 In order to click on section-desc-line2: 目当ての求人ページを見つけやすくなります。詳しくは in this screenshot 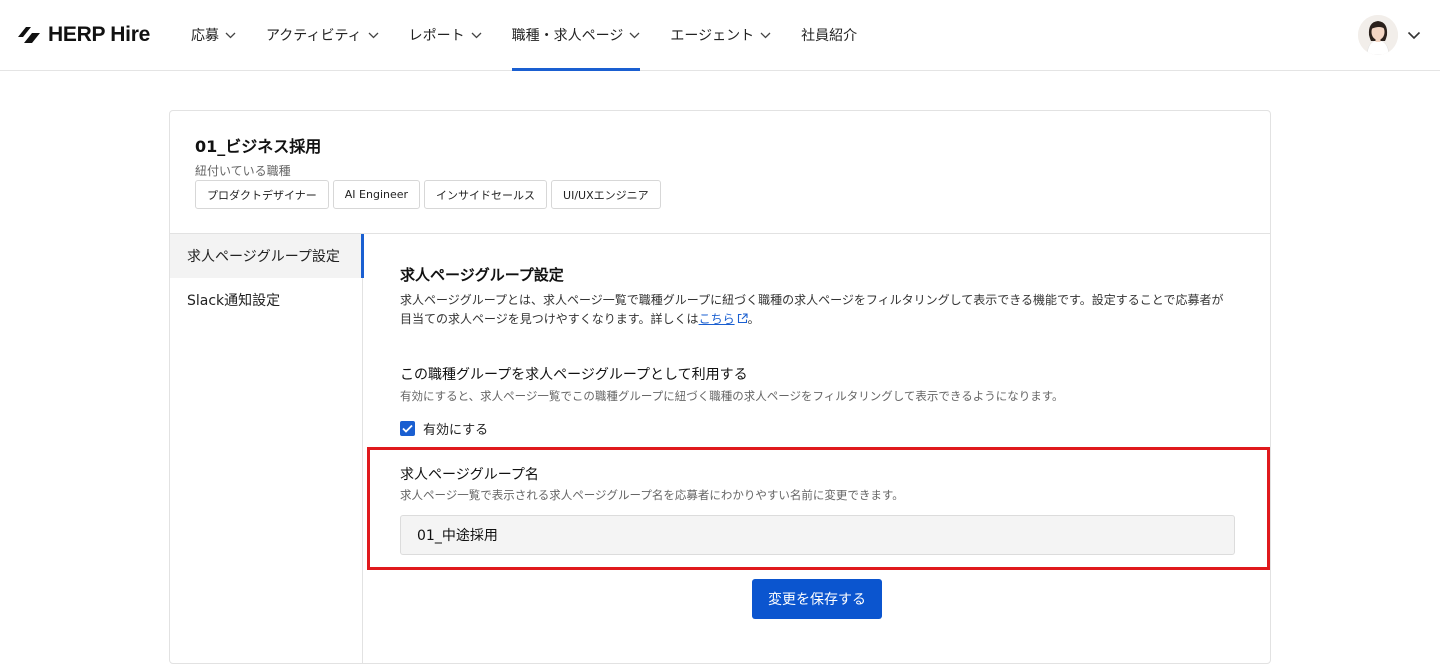, I will do `click(549, 319)`.